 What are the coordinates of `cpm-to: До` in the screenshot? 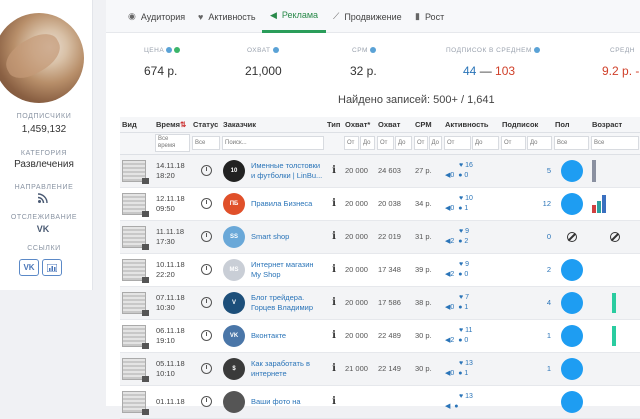 It's located at (435, 143).